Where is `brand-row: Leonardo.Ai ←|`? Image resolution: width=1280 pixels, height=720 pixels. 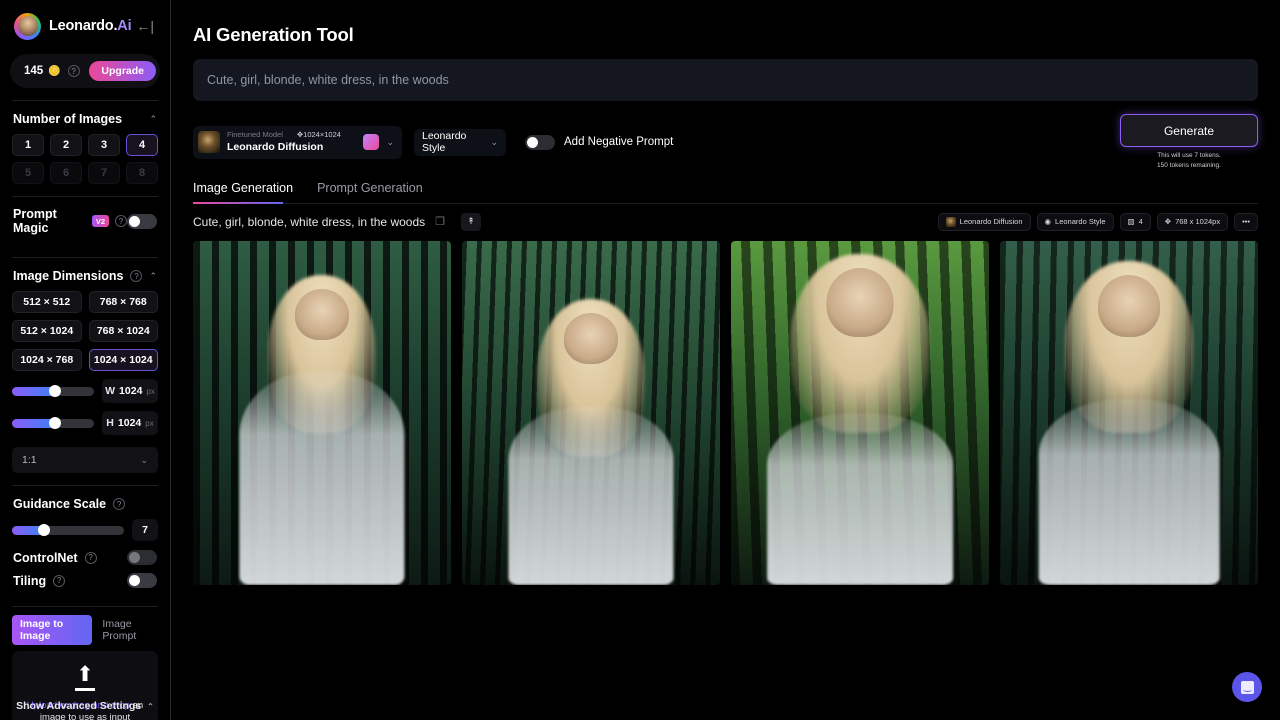 brand-row: Leonardo.Ai ←| is located at coordinates (85, 26).